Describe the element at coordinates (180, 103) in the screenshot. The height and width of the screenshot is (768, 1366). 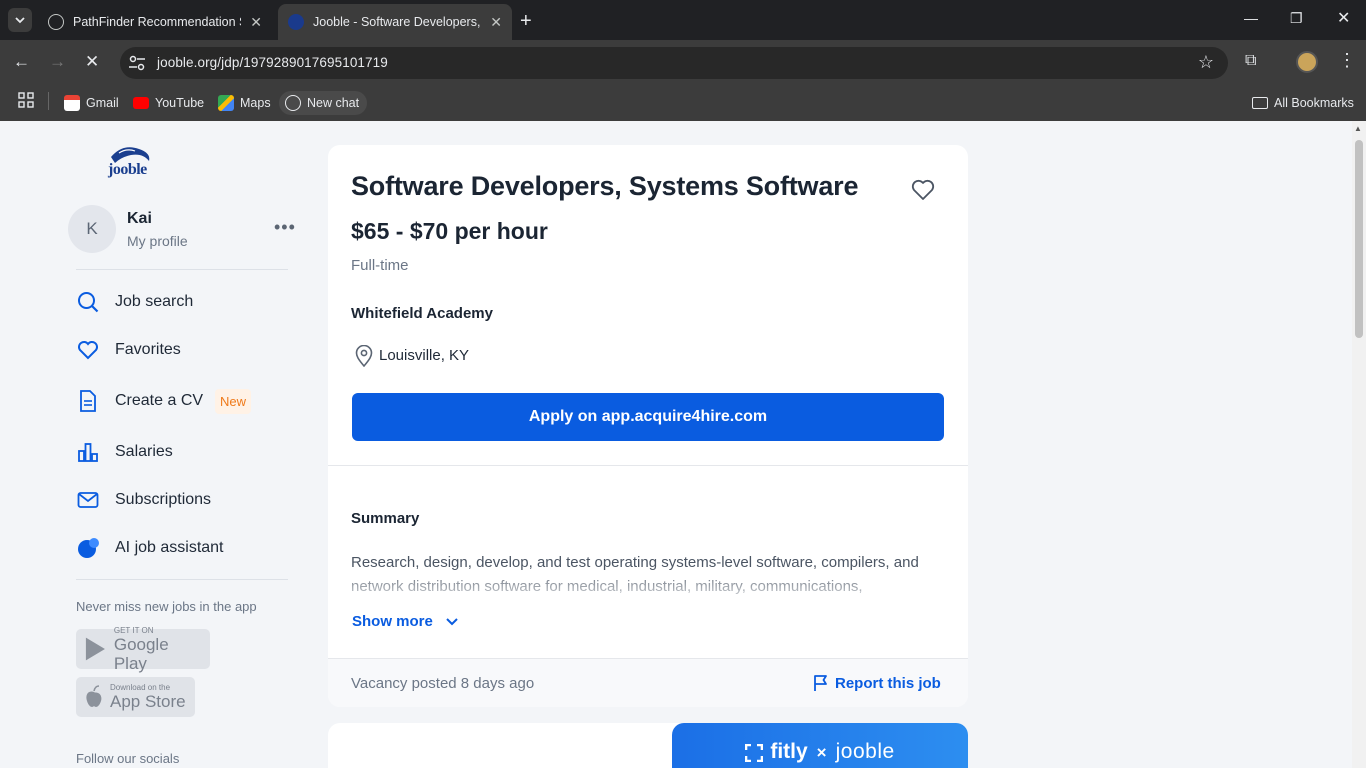
I see `bookmark-label: YouTube` at that location.